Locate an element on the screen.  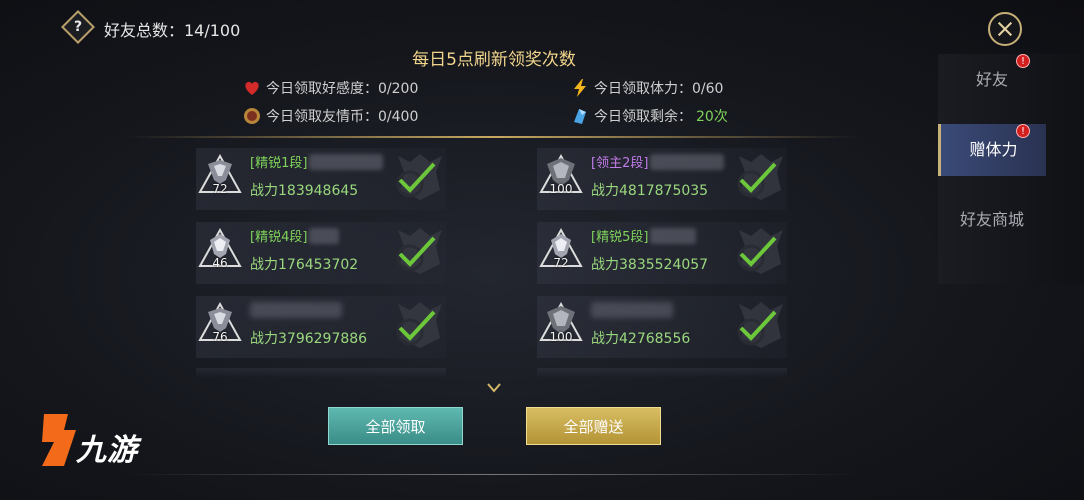
combat-power: 战力42768556 is located at coordinates (641, 339).